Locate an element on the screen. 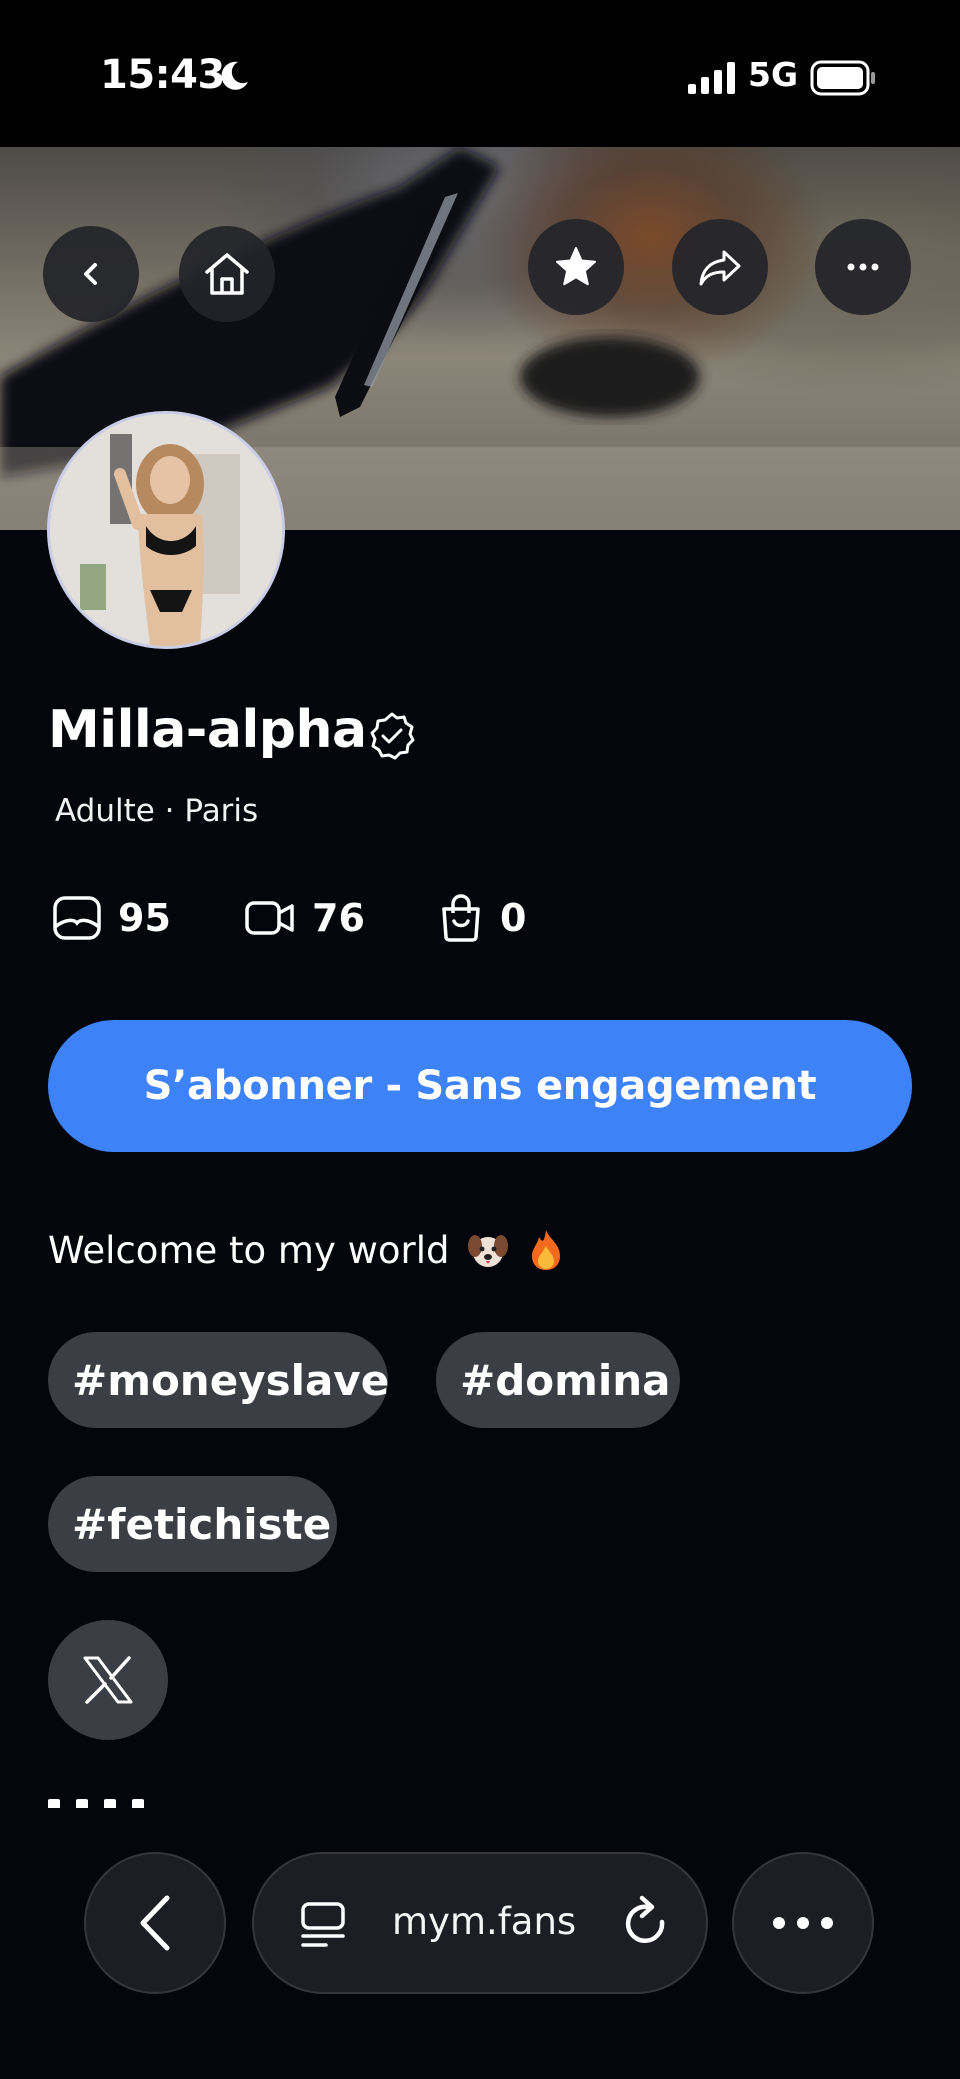 This screenshot has height=2079, width=960. video-camera-icon is located at coordinates (269, 918).